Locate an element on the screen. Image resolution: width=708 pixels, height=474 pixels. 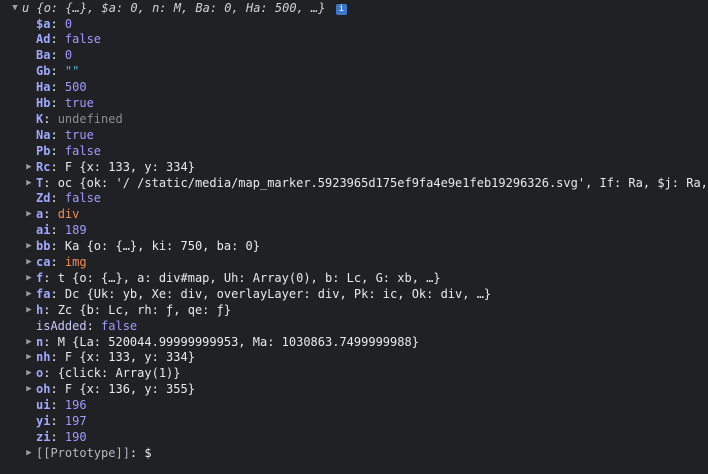
property-row-Rc: ▶ Rc: F {x: 133, y: 334} is located at coordinates (354, 167).